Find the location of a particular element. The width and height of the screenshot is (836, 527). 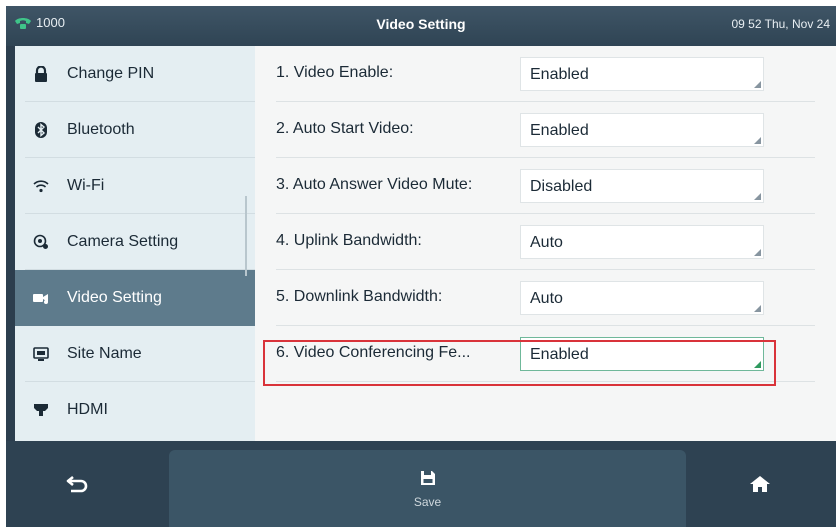

setting-label: 4. Uplink Bandwidth: is located at coordinates (349, 240).